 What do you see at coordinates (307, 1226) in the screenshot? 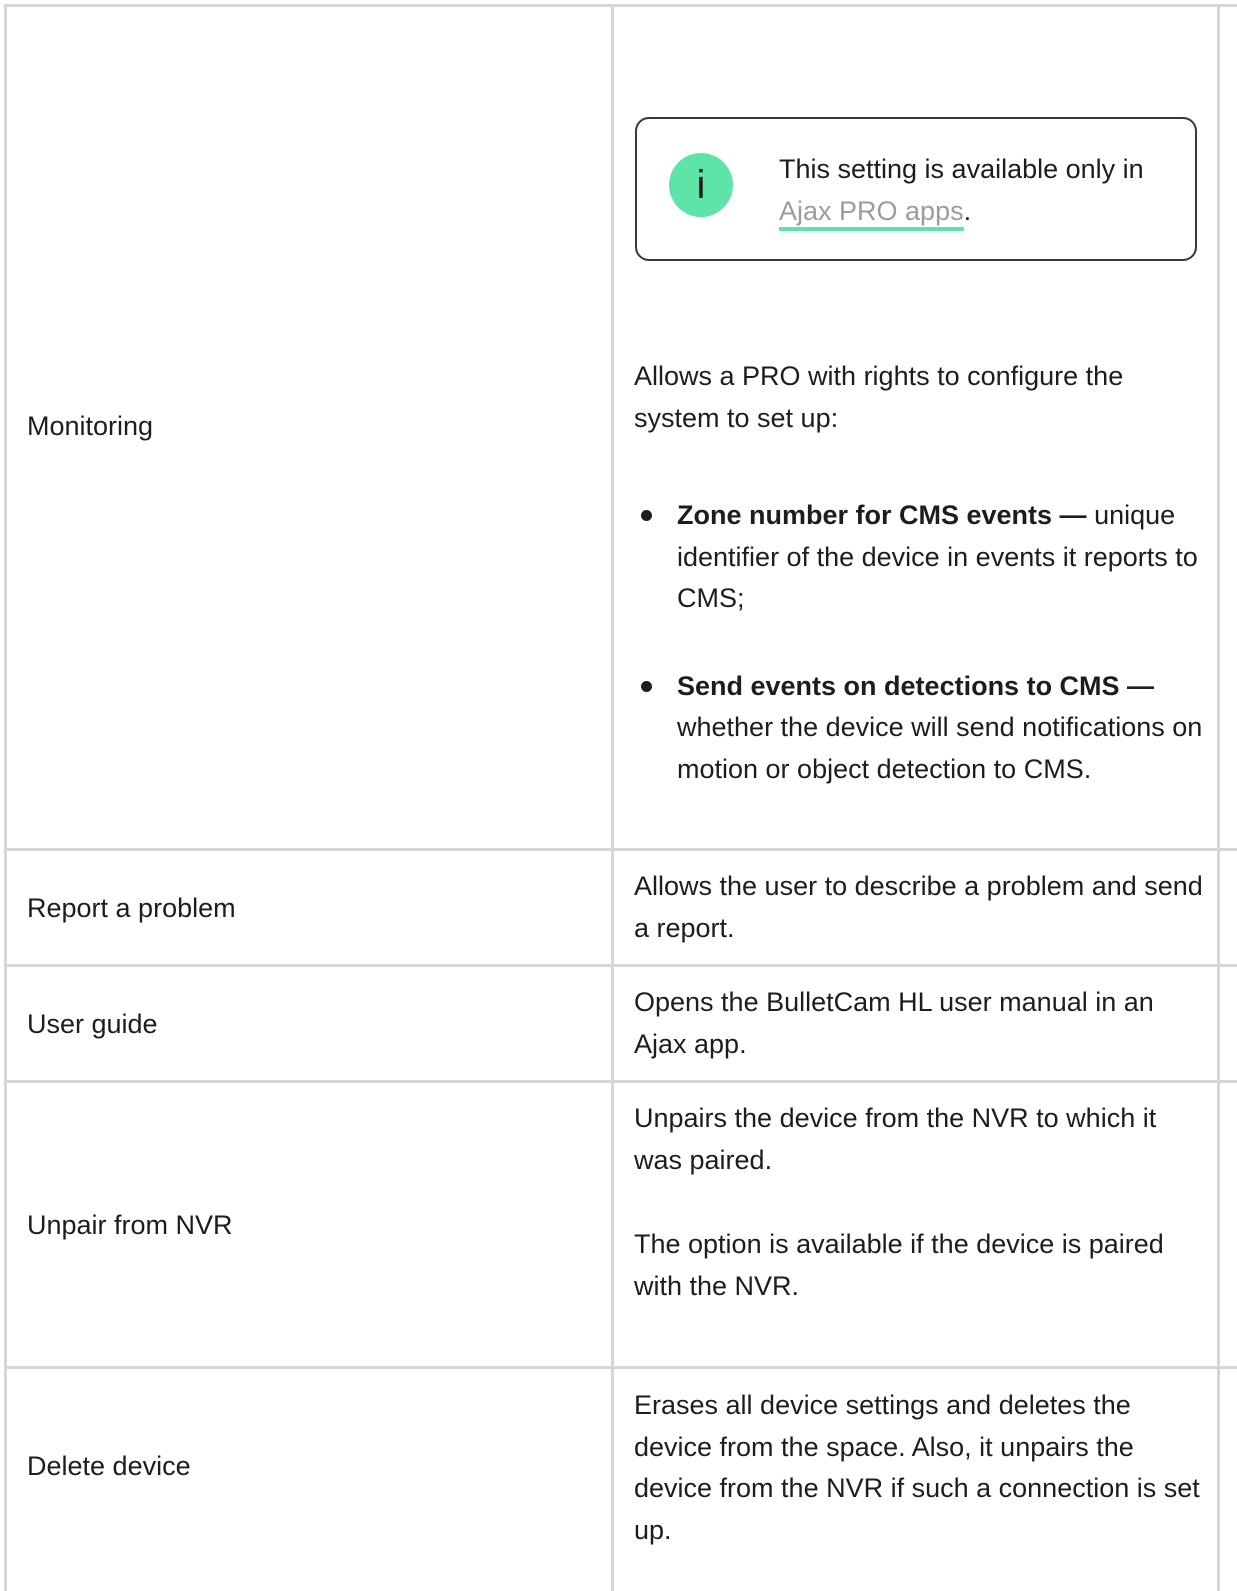
I see `row-label-unpair-nvr: Unpair from NVR` at bounding box center [307, 1226].